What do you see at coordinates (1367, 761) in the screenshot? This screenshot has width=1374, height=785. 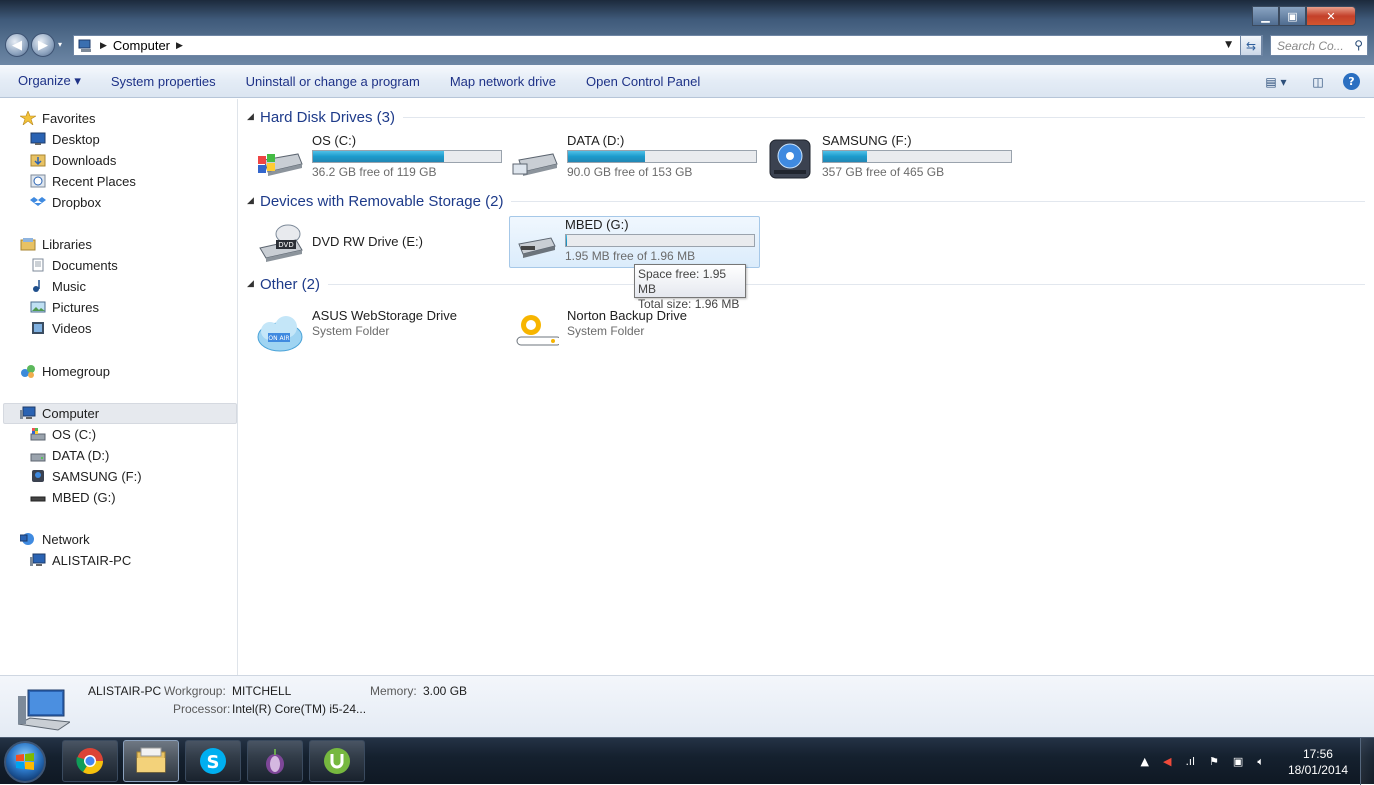 I see `show-desktop-button` at bounding box center [1367, 761].